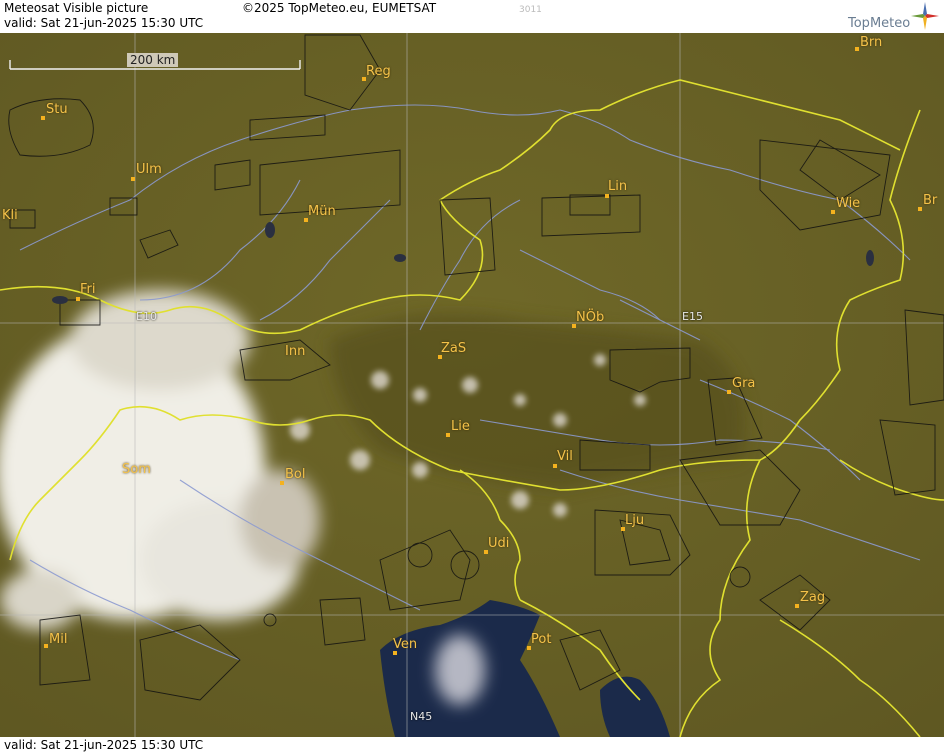 The image size is (944, 753). Describe the element at coordinates (530, 10) in the screenshot. I see `image-code: 3011` at that location.